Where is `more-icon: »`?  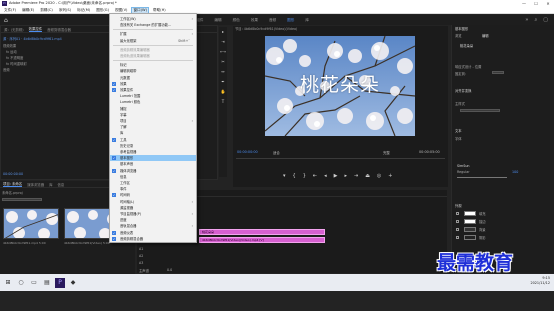
more-icon: » is located at coordinates (526, 20).